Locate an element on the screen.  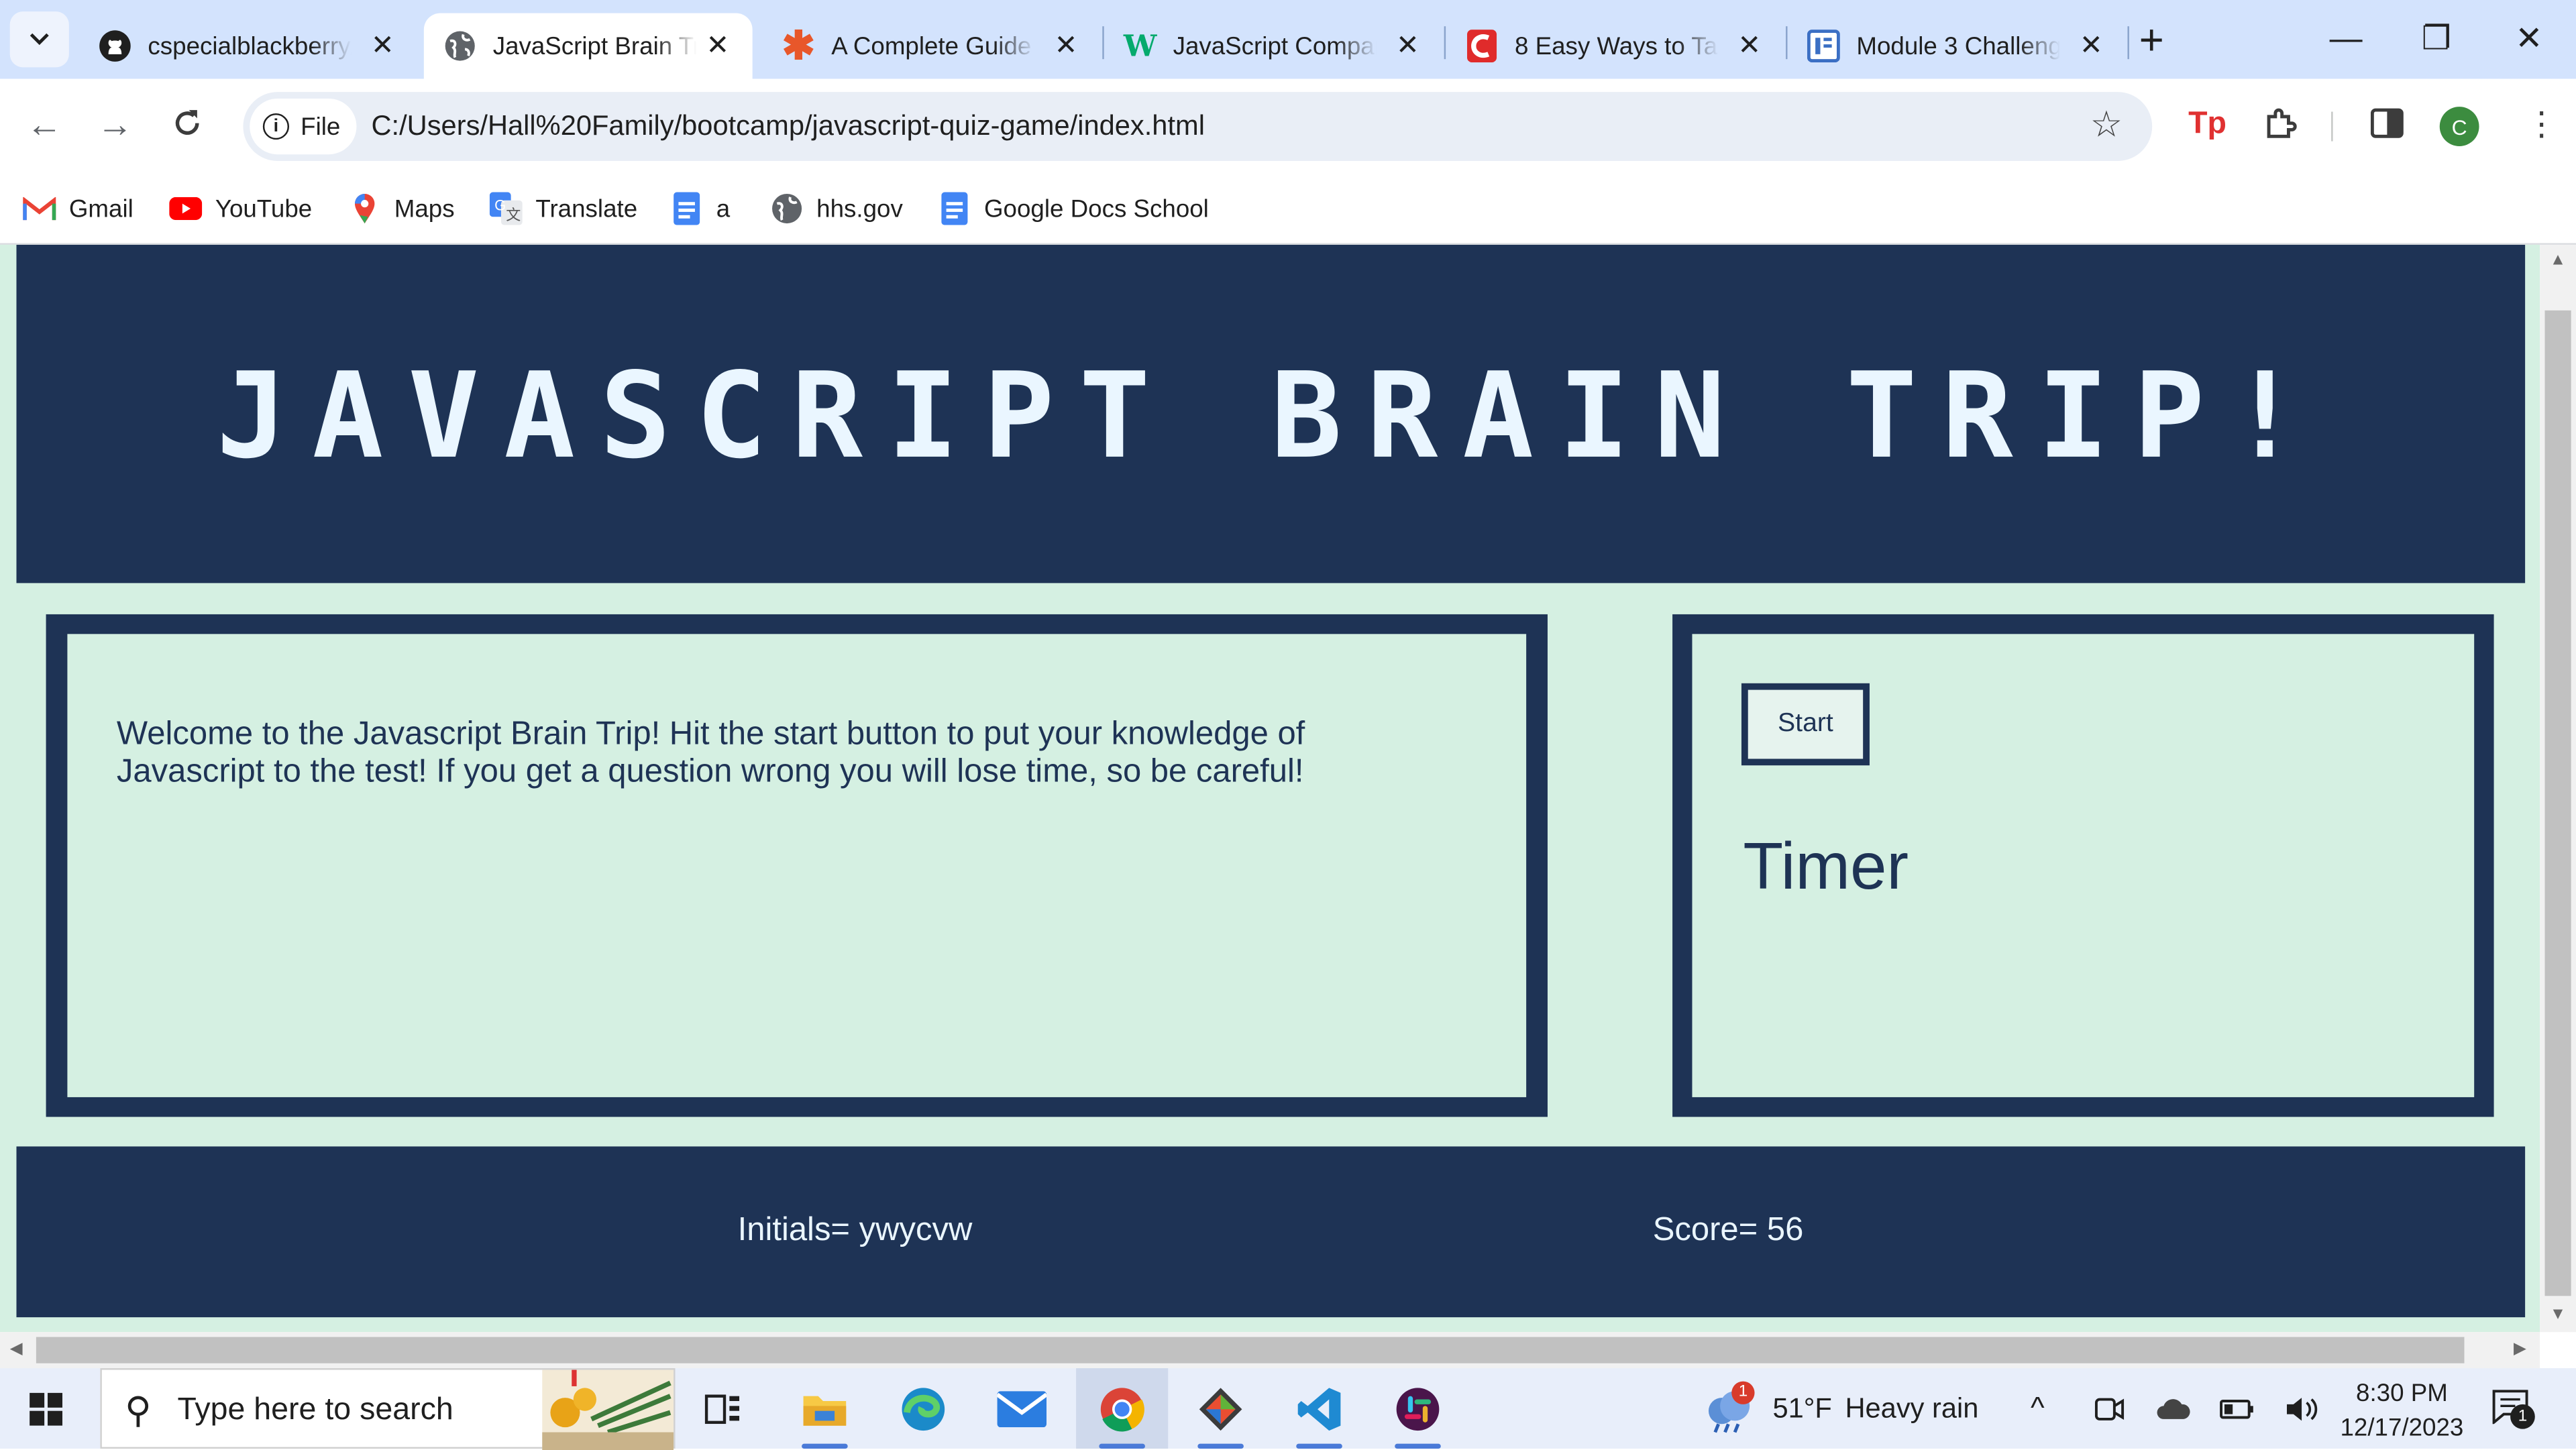
taskbar-search-box: ⚲ Type here to search is located at coordinates (388, 1409).